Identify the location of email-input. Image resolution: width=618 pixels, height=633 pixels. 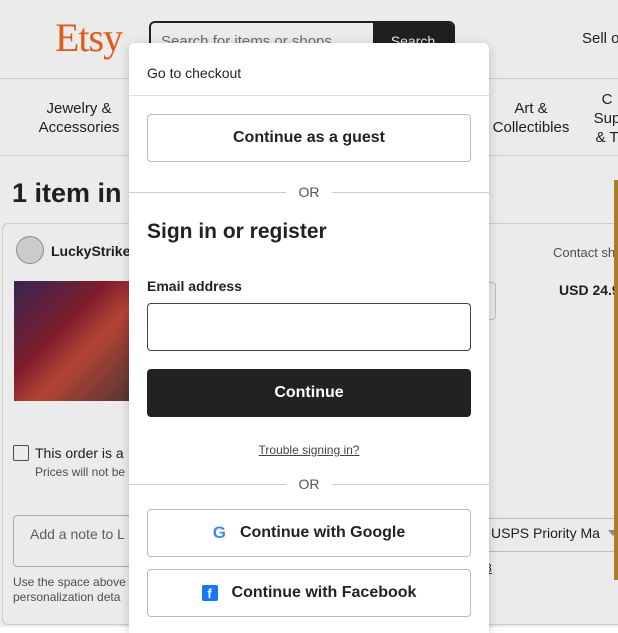
(309, 327).